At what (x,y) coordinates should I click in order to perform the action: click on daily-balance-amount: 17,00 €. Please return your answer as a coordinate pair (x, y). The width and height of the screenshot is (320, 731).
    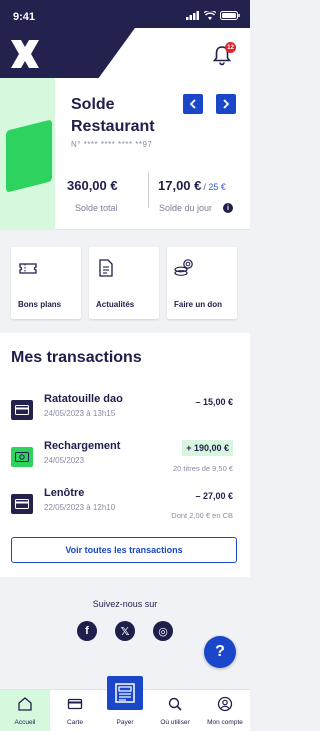
    Looking at the image, I should click on (180, 185).